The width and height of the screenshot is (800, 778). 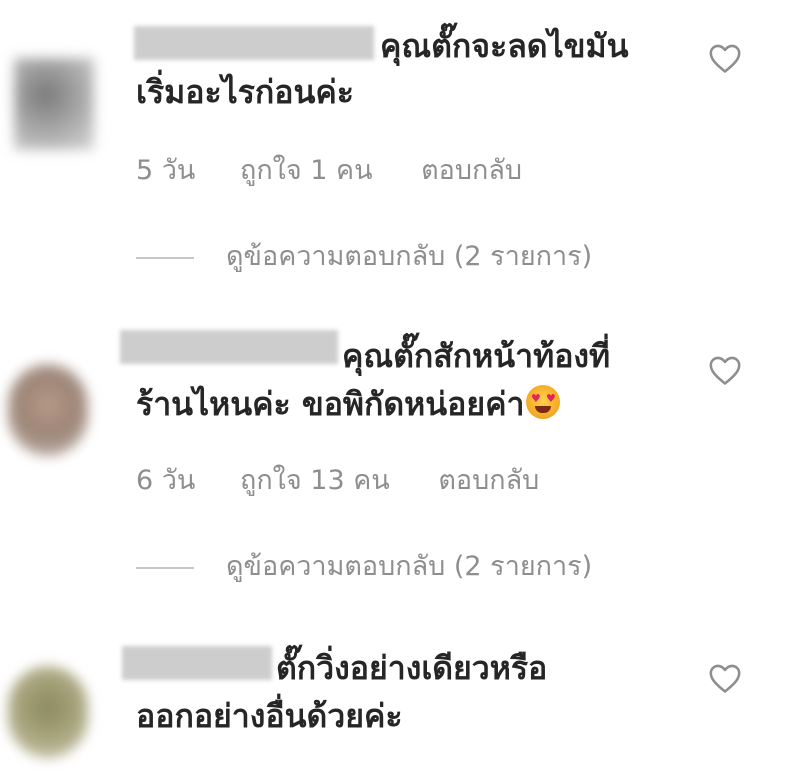 What do you see at coordinates (245, 92) in the screenshot?
I see `comment-text-line2: เริ่มอะไรก่อนค่ะ` at bounding box center [245, 92].